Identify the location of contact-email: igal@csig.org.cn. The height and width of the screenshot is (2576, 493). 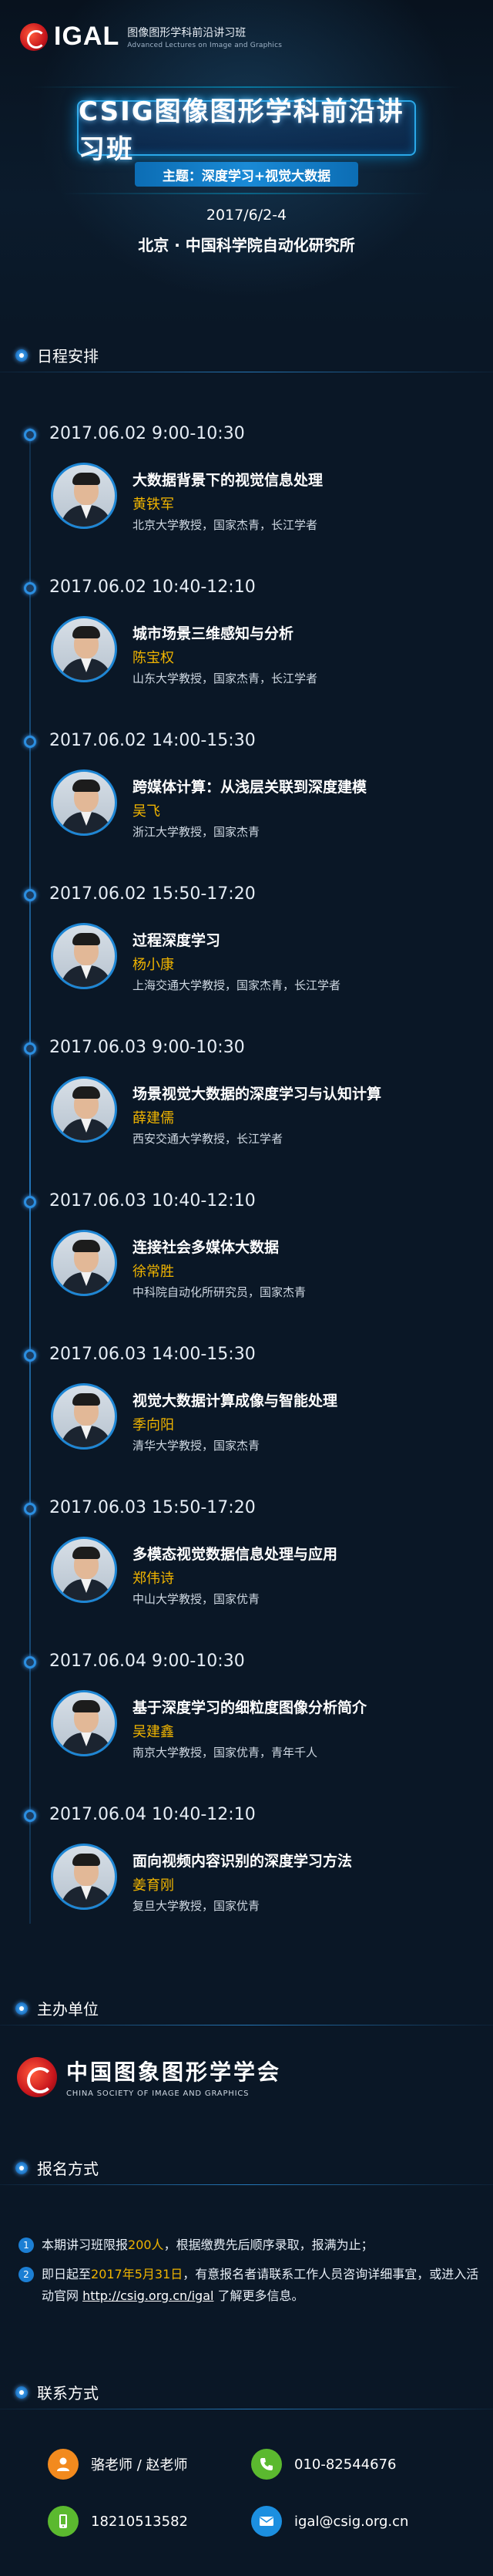
(329, 2522).